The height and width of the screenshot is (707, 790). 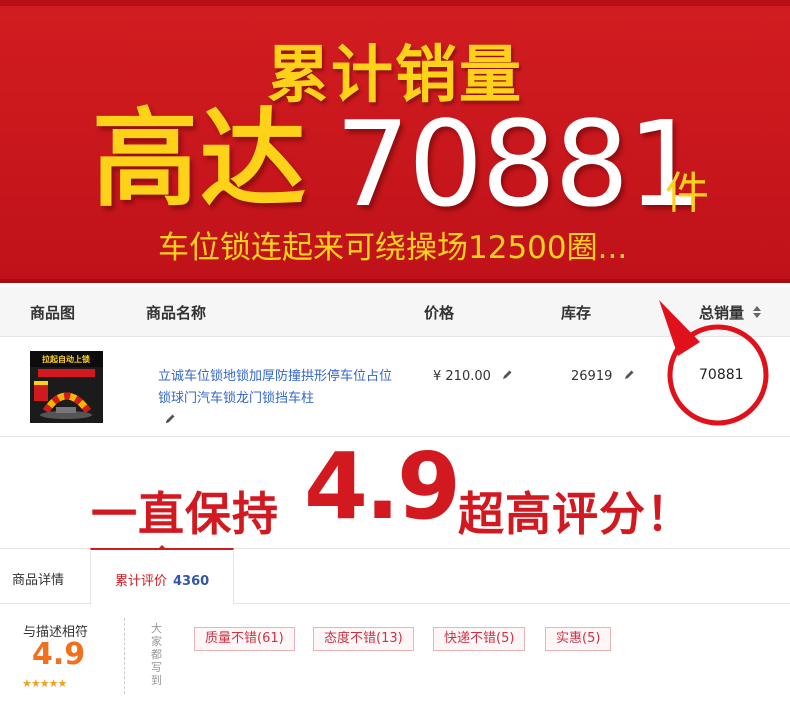 What do you see at coordinates (395, 576) in the screenshot?
I see `tab-bar: 商品详情 累计评价 4360` at bounding box center [395, 576].